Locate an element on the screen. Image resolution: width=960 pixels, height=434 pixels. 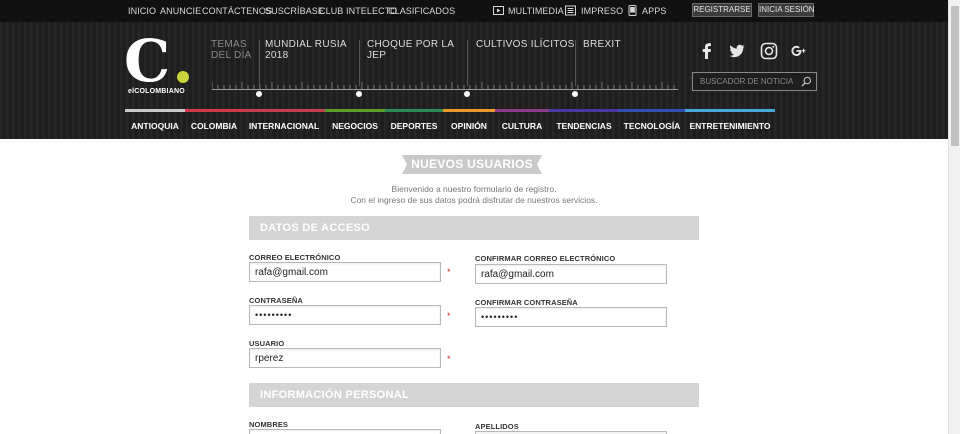
apellidos-label: APELLIDOS is located at coordinates (497, 426).